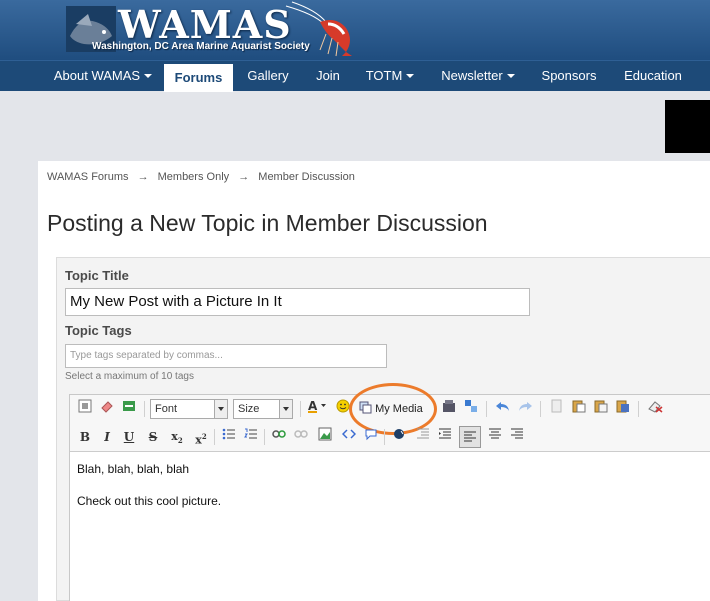  I want to click on link-icon, so click(279, 437).